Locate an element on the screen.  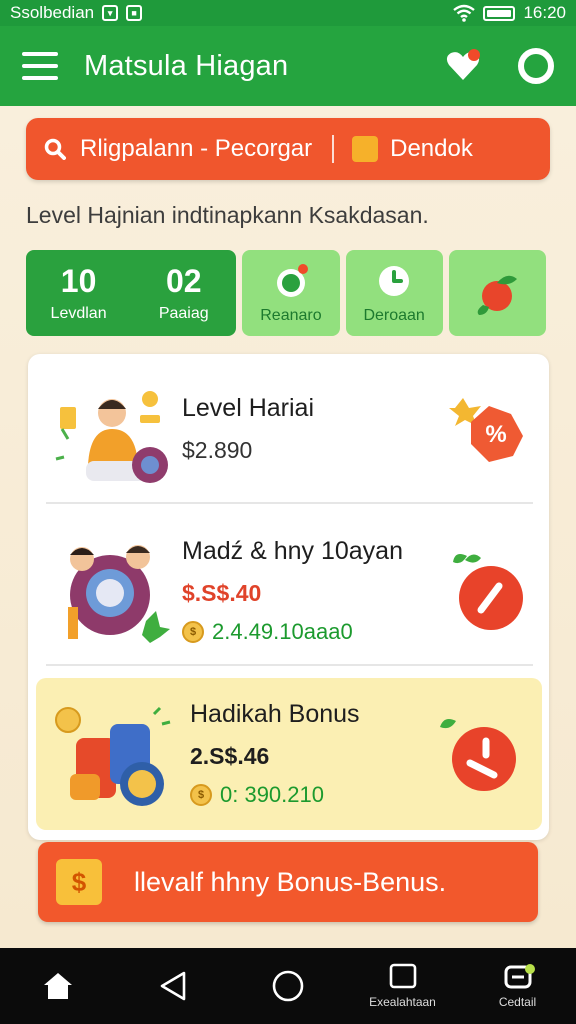
battery-icon is located at coordinates (499, 13).